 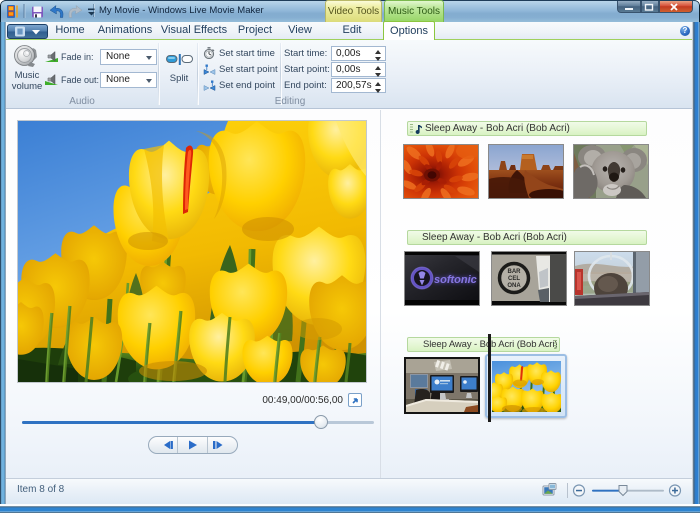 I want to click on svg-text: ONA, so click(x=514, y=286).